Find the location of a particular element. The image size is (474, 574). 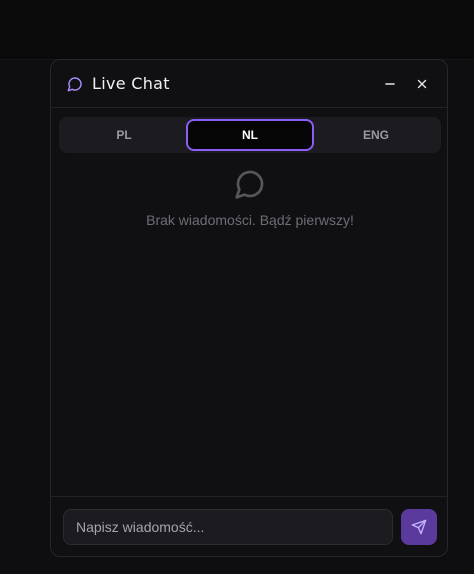

chat-composer is located at coordinates (249, 526).